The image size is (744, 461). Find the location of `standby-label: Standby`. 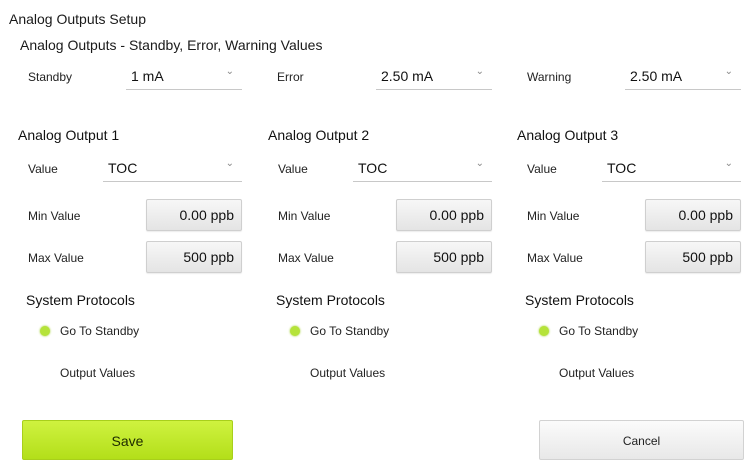

standby-label: Standby is located at coordinates (50, 77).